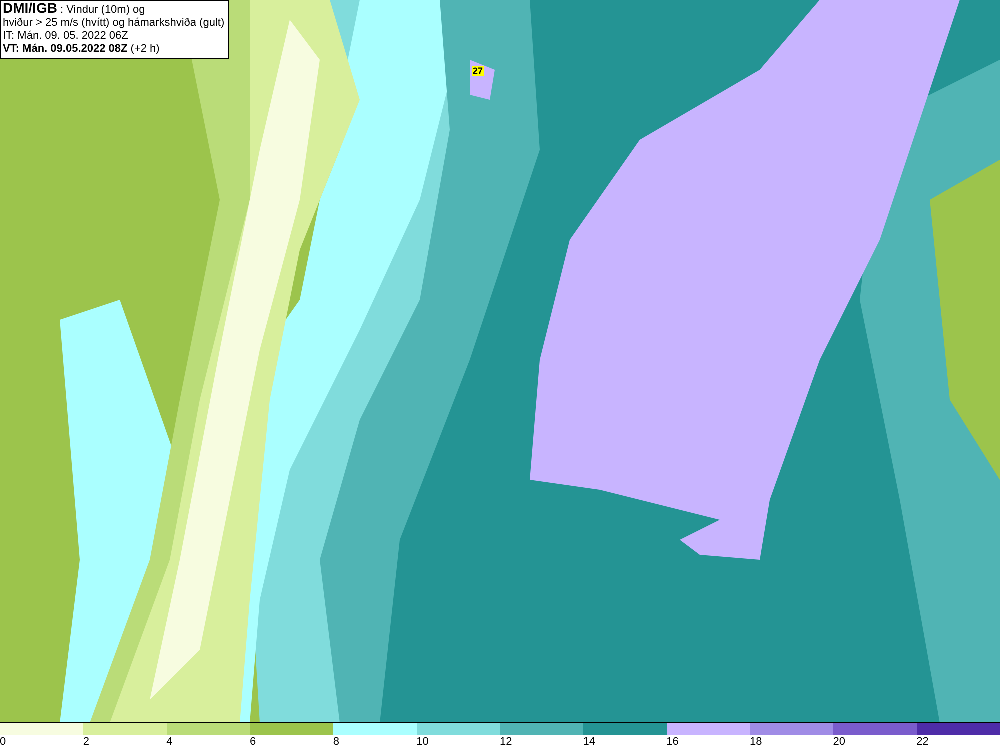  What do you see at coordinates (82, 49) in the screenshot?
I see `valid-time: VT: Mán. 09.05.2022 08Z (+2 h)` at bounding box center [82, 49].